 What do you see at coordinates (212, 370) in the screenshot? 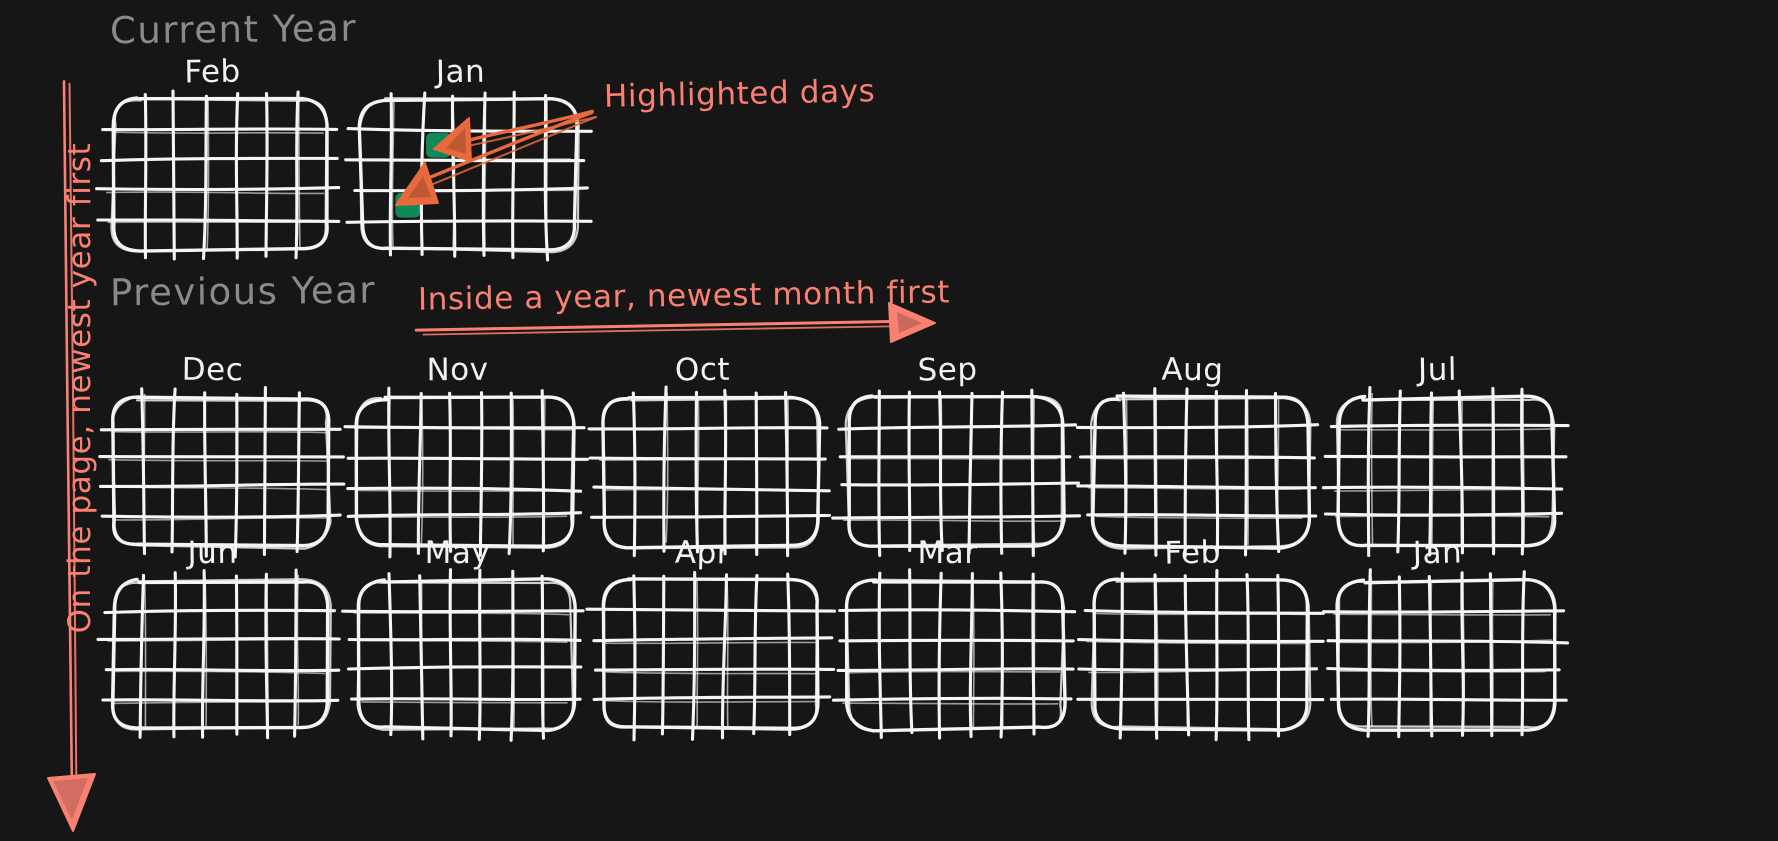
I see `month-label-prev-r1-dec: Dec` at bounding box center [212, 370].